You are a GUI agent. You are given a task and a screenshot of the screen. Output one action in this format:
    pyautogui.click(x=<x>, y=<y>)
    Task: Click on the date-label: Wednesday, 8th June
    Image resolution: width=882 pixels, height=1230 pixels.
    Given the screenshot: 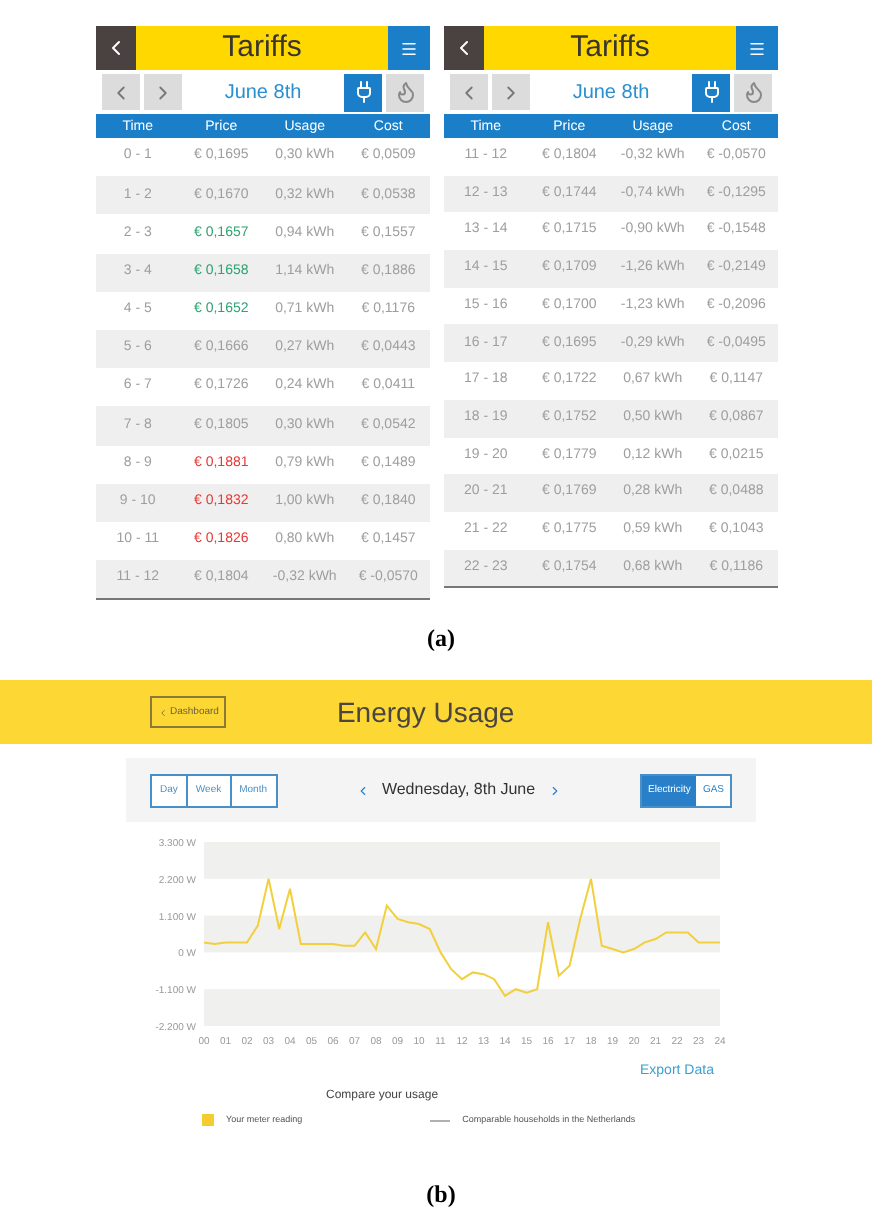 What is the action you would take?
    pyautogui.click(x=458, y=790)
    